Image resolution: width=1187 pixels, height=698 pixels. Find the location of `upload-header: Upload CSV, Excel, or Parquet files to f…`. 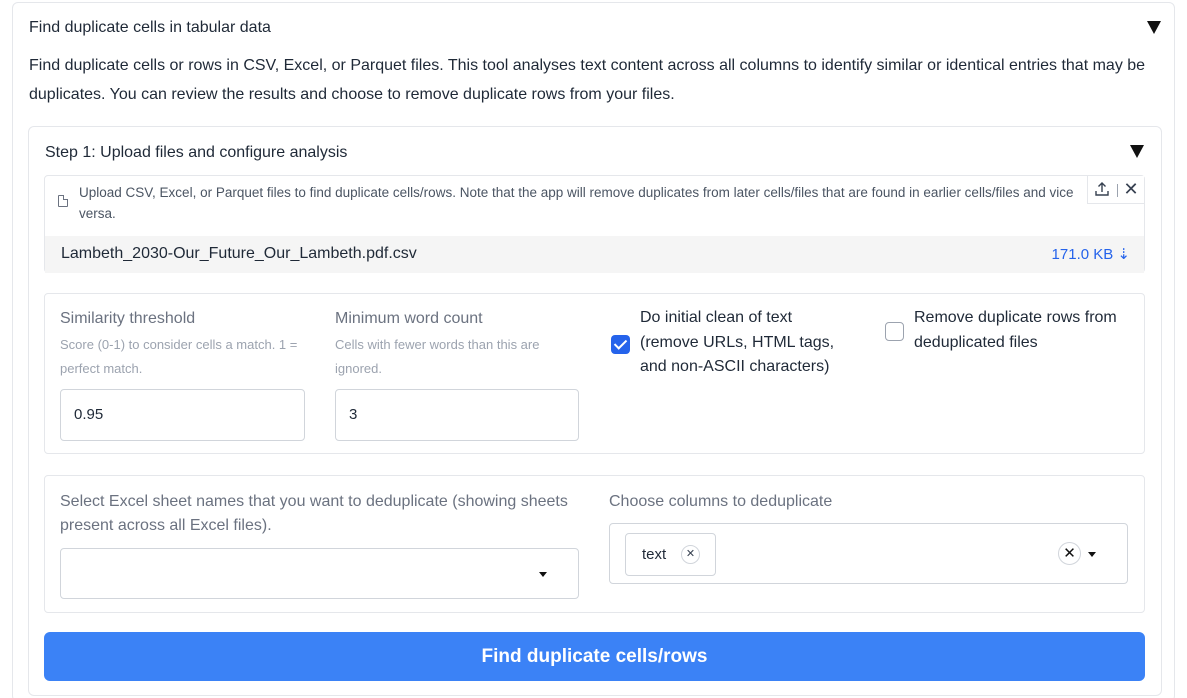

upload-header: Upload CSV, Excel, or Parquet files to f… is located at coordinates (594, 206).